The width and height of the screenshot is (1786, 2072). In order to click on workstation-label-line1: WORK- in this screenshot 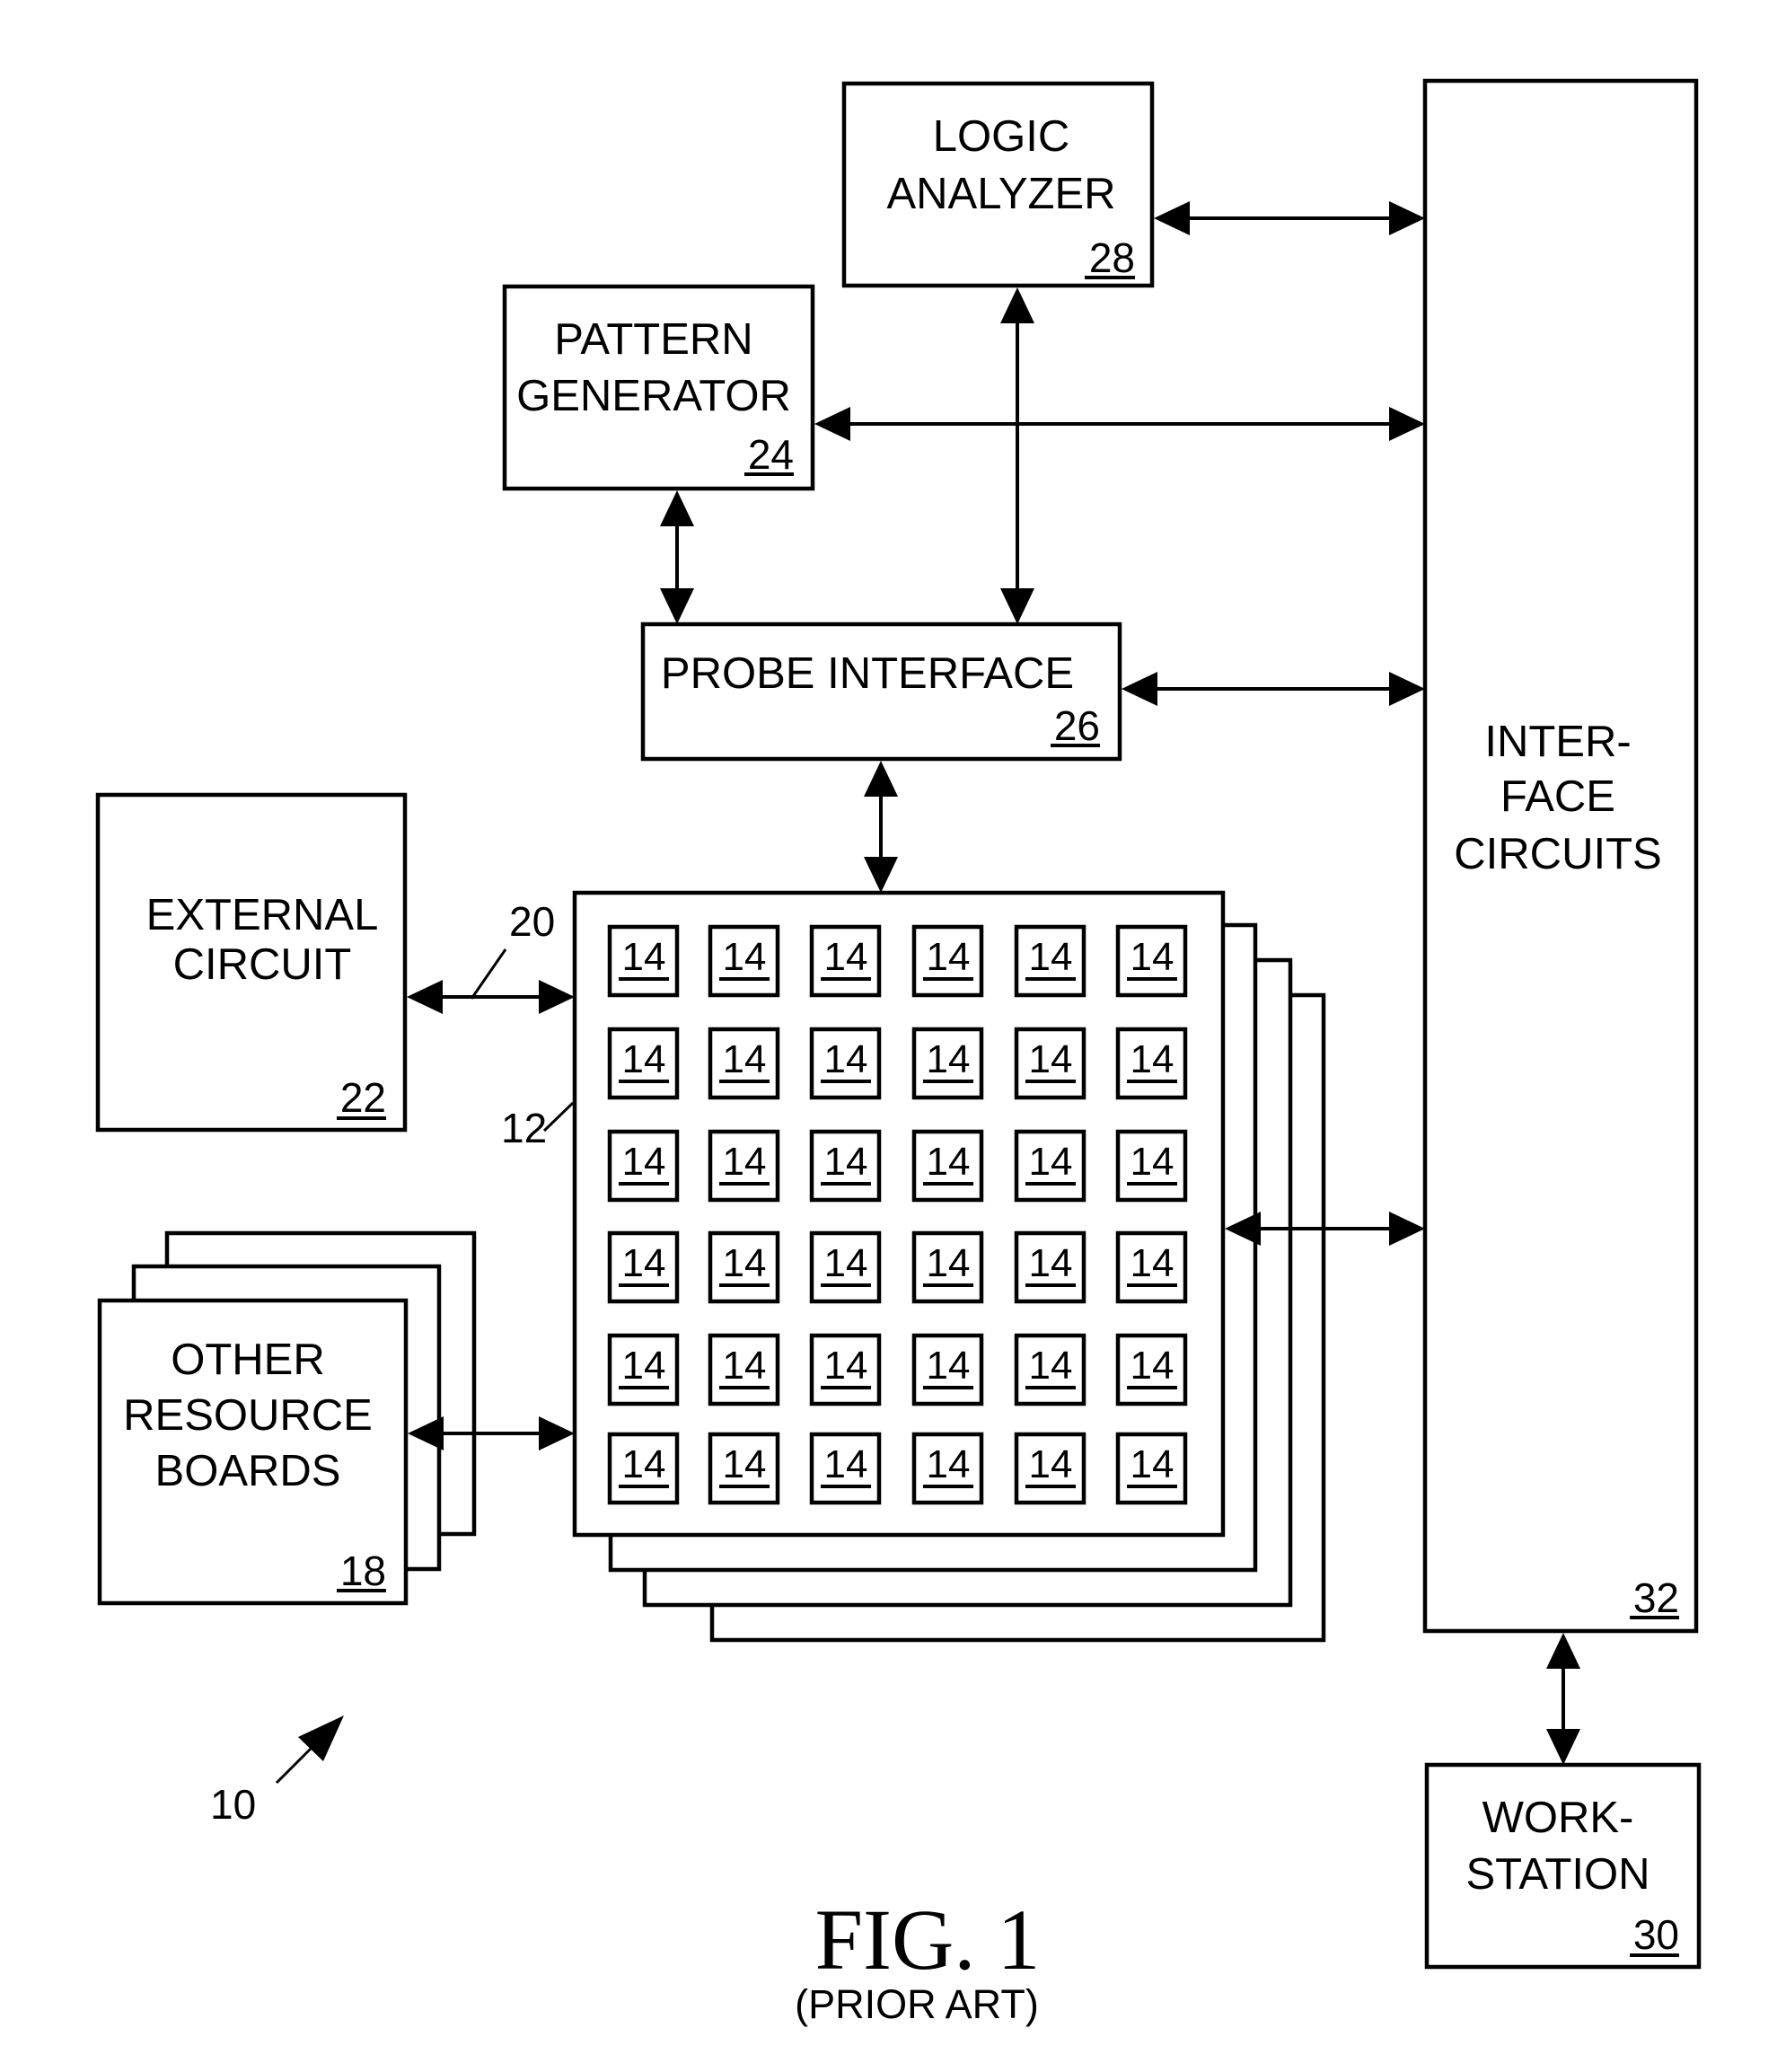, I will do `click(1558, 1818)`.